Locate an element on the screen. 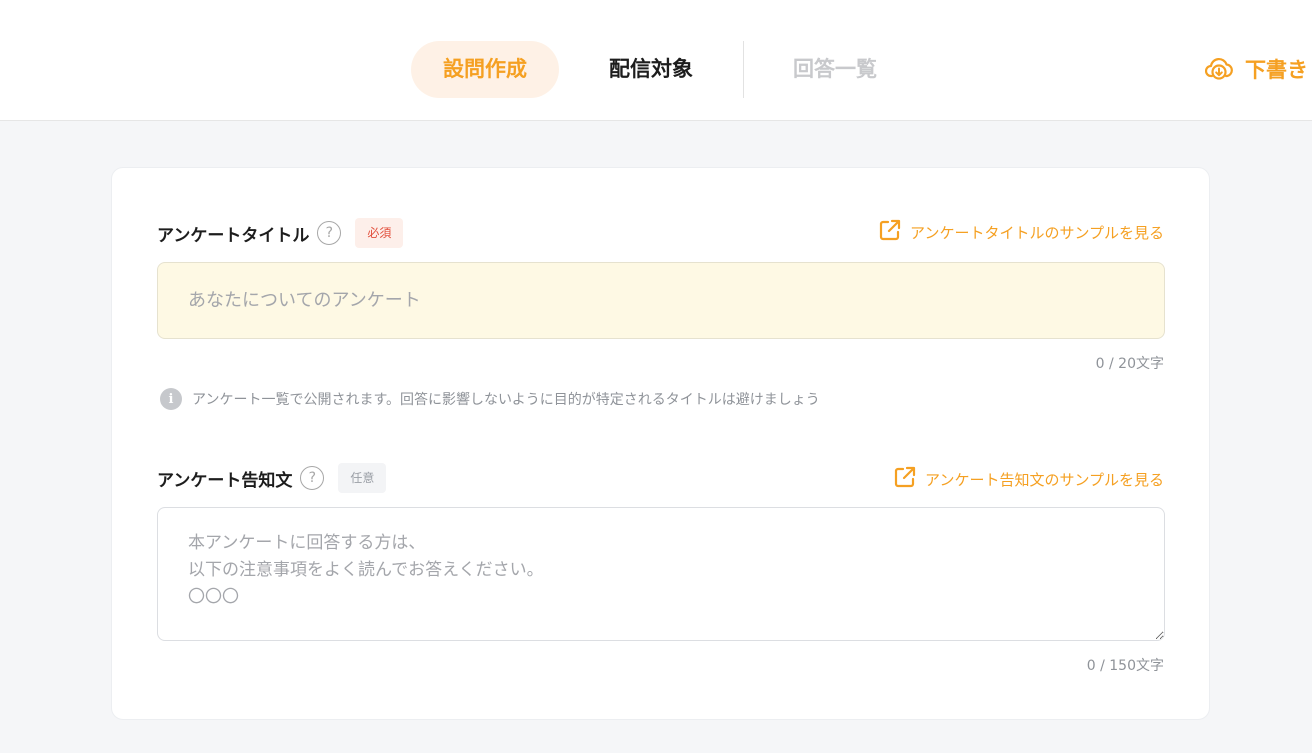 The width and height of the screenshot is (1312, 753). tab-divider is located at coordinates (743, 69).